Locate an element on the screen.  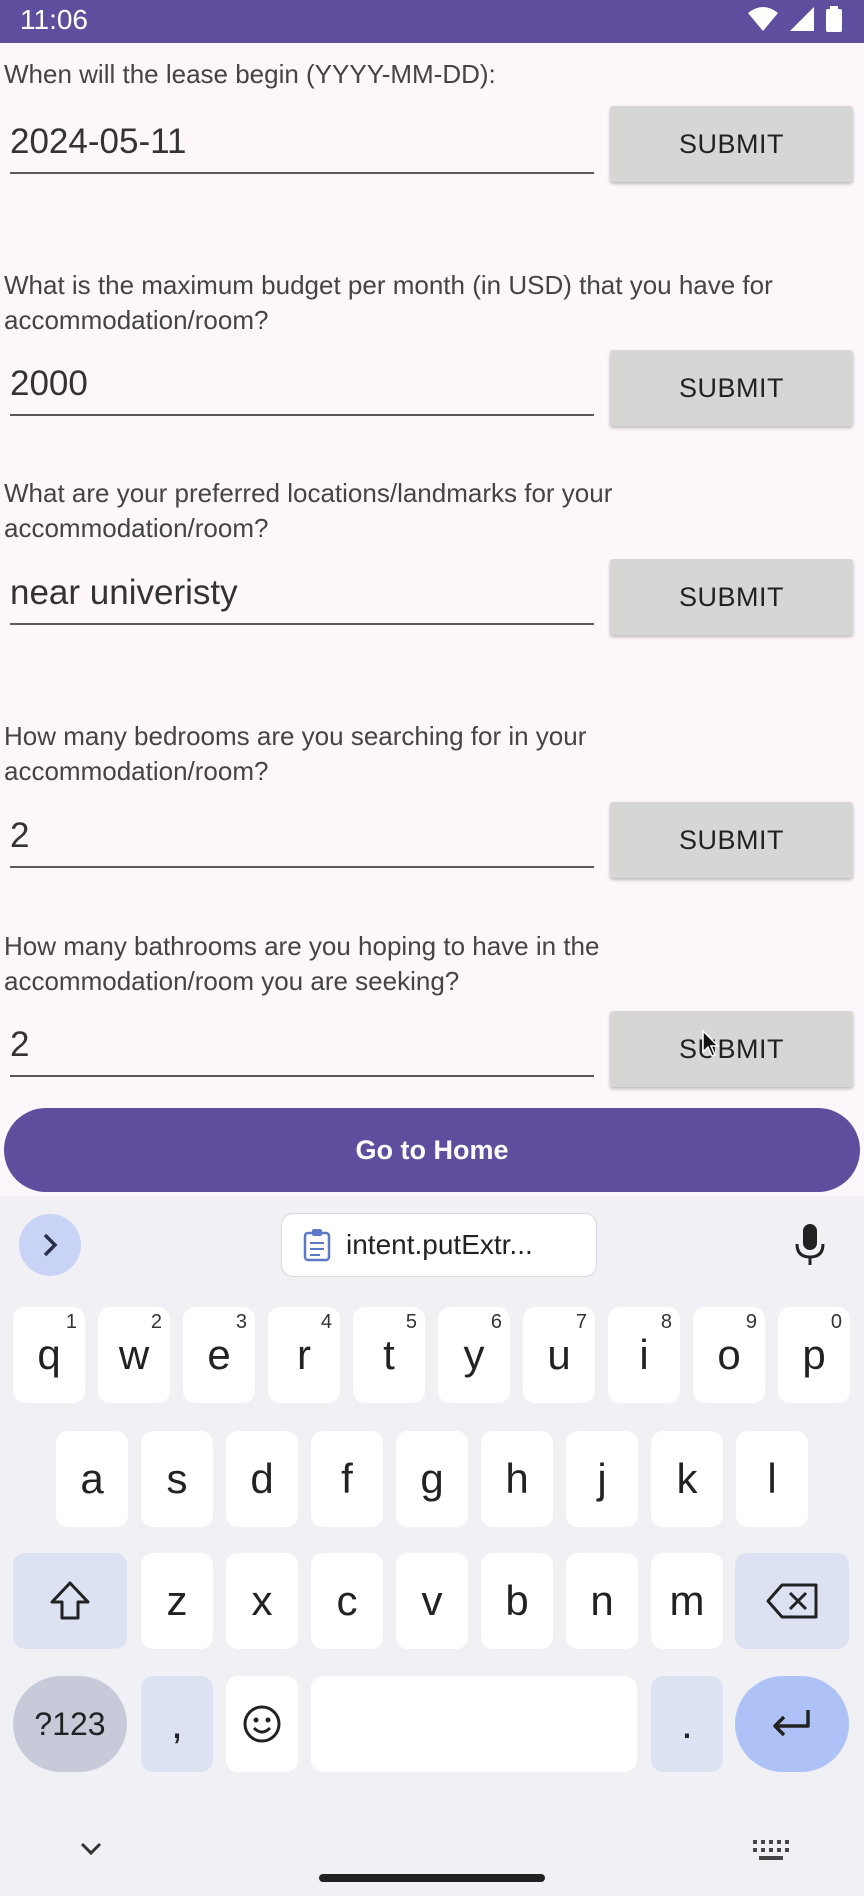
lease-start-input is located at coordinates (302, 143).